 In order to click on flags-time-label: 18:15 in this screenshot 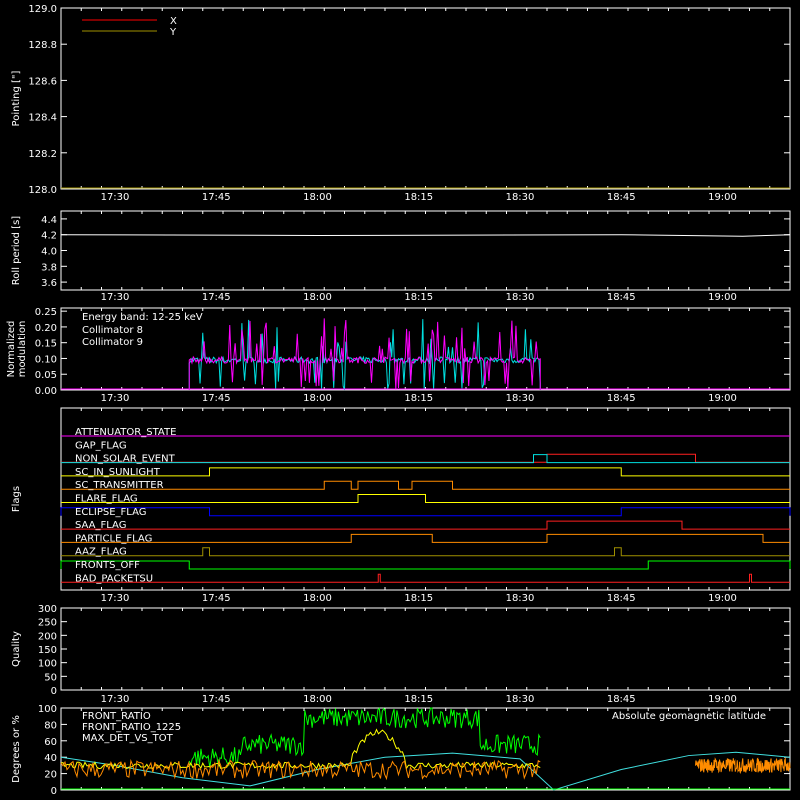, I will do `click(418, 598)`.